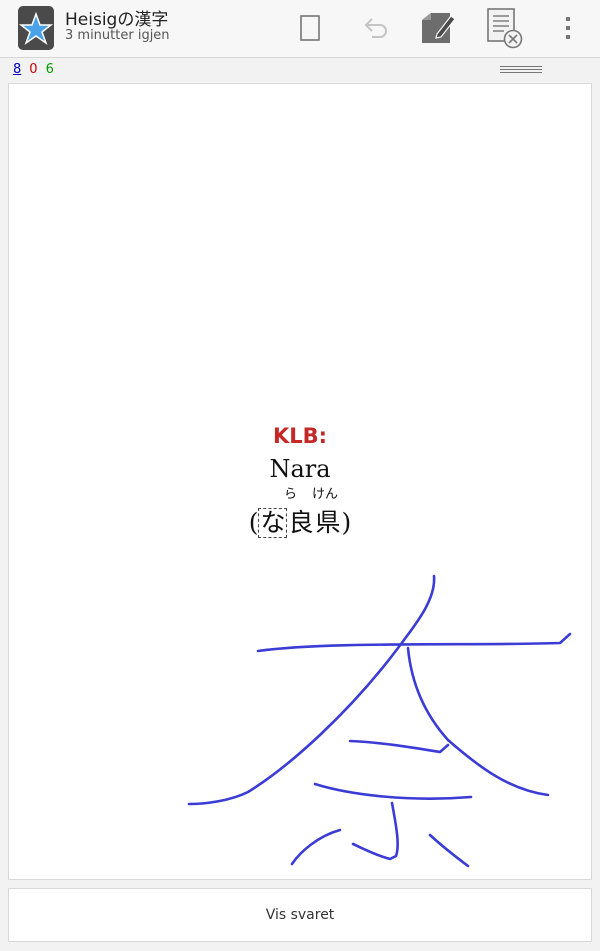 The image size is (600, 951). I want to click on undo-icon, so click(375, 28).